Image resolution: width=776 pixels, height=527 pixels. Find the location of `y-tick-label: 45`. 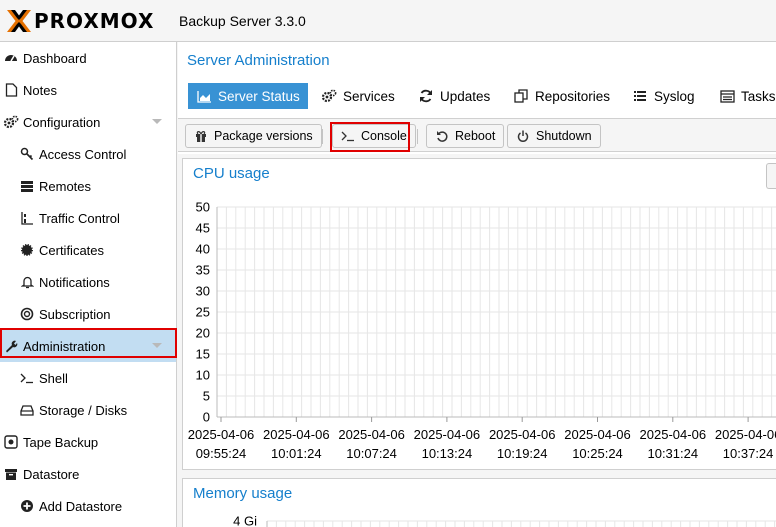

y-tick-label: 45 is located at coordinates (203, 228).